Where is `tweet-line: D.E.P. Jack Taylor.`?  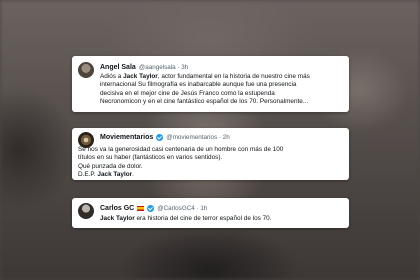
tweet-line: D.E.P. Jack Taylor. is located at coordinates (106, 175).